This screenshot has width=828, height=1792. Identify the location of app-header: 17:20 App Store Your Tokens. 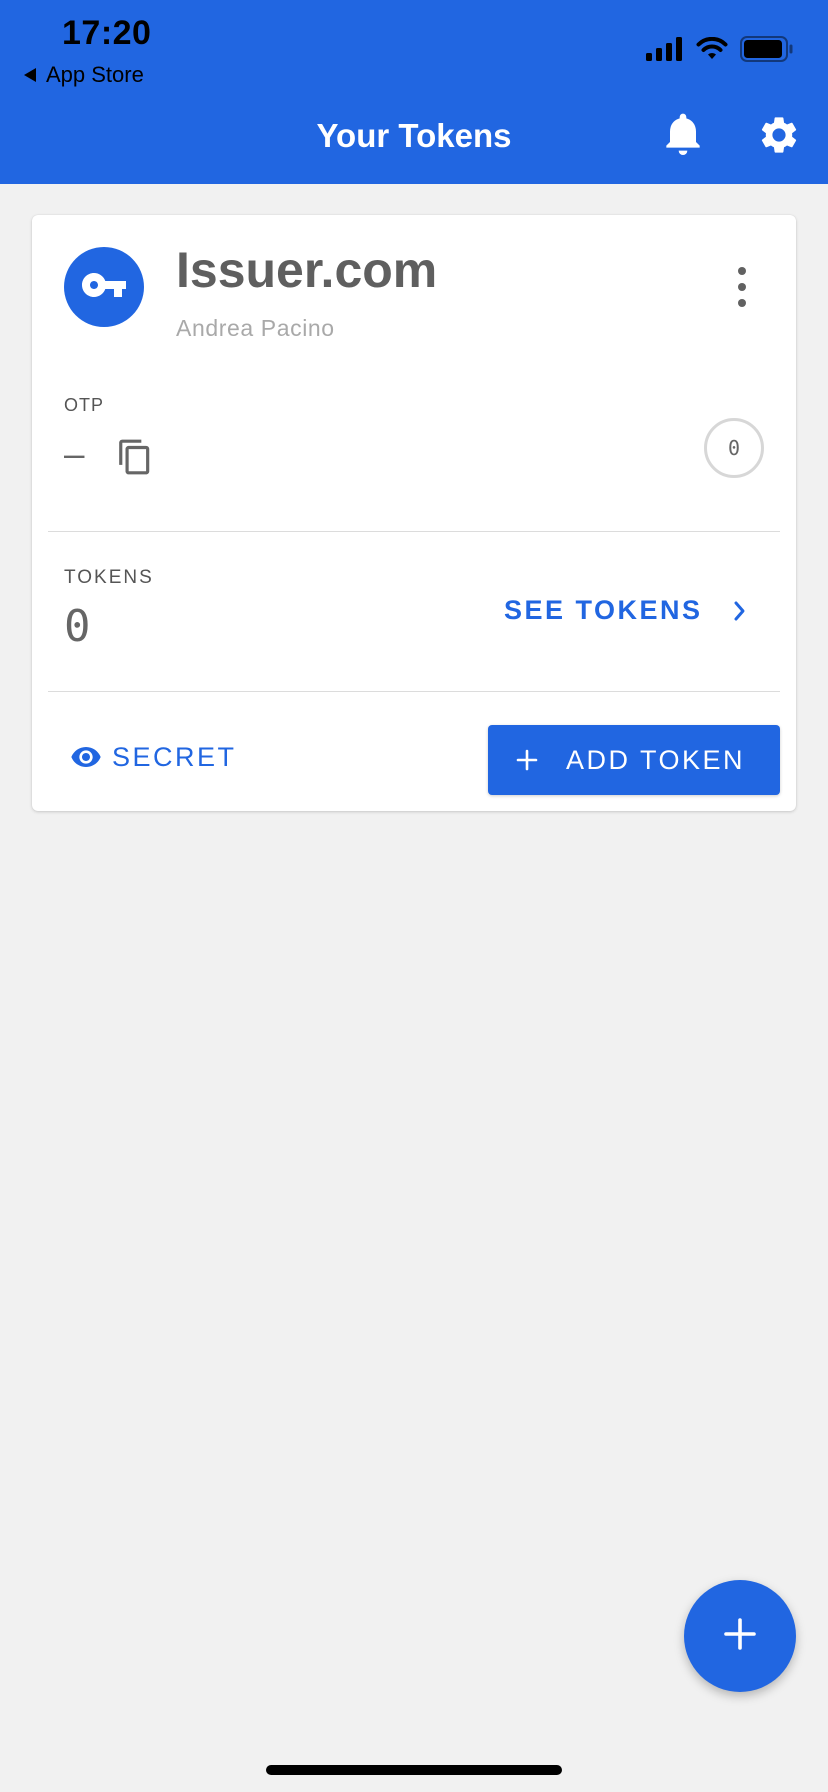
(414, 92).